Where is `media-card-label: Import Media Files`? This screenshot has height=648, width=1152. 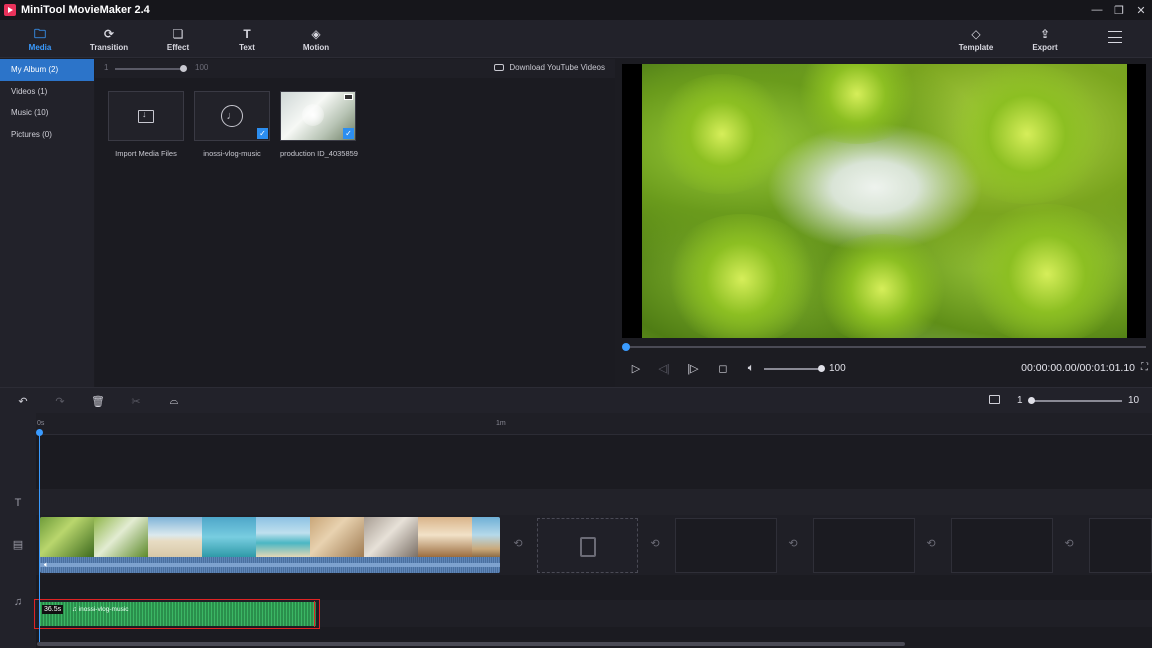 media-card-label: Import Media Files is located at coordinates (146, 153).